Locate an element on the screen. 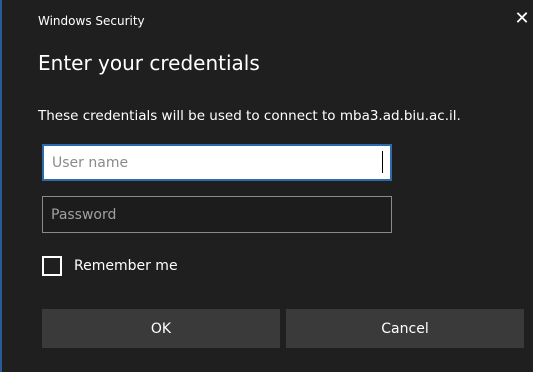 The image size is (535, 372). remember-me-checkbox-row: Remember me is located at coordinates (110, 266).